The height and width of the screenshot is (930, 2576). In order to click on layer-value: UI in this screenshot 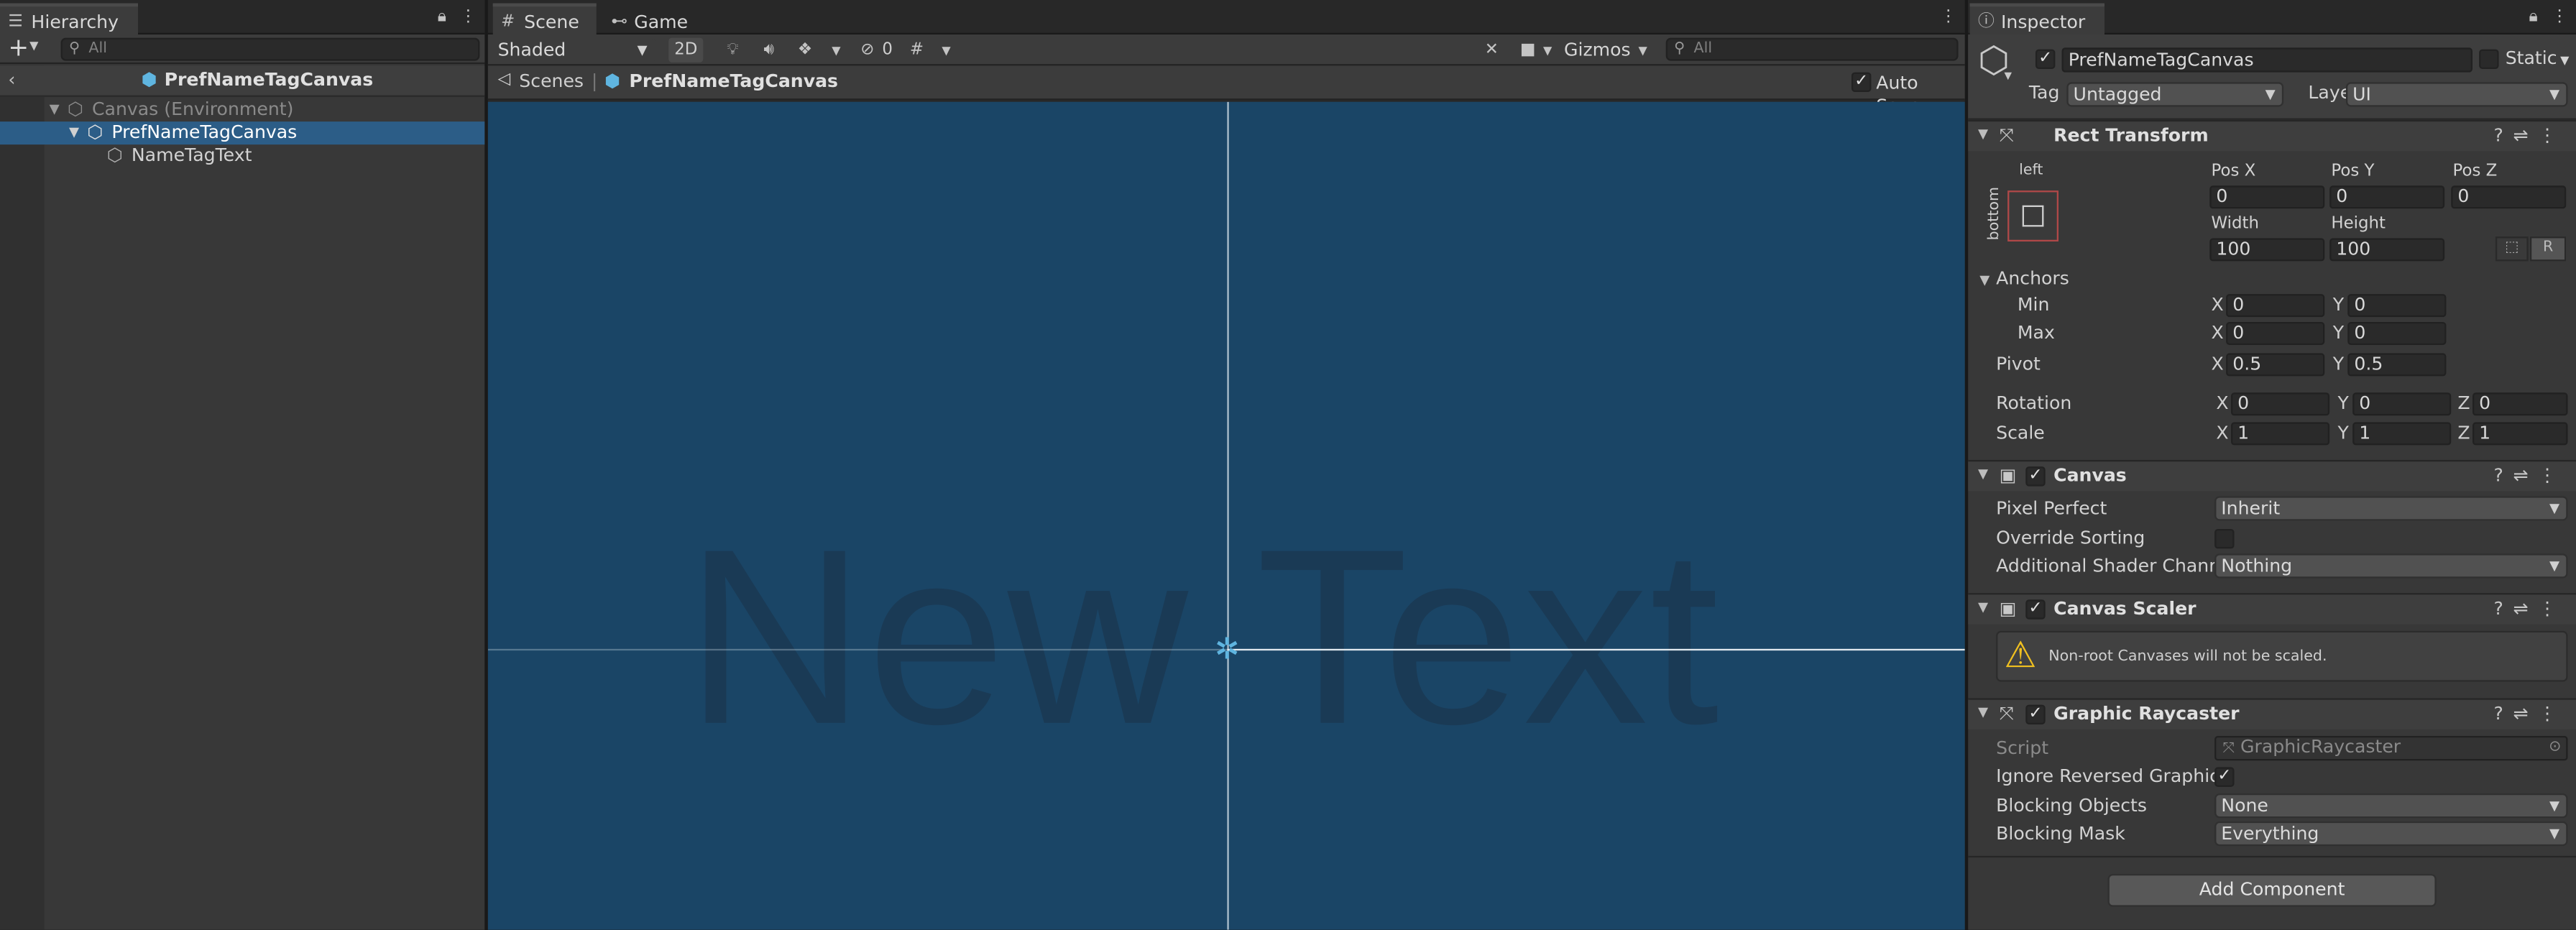, I will do `click(2361, 94)`.